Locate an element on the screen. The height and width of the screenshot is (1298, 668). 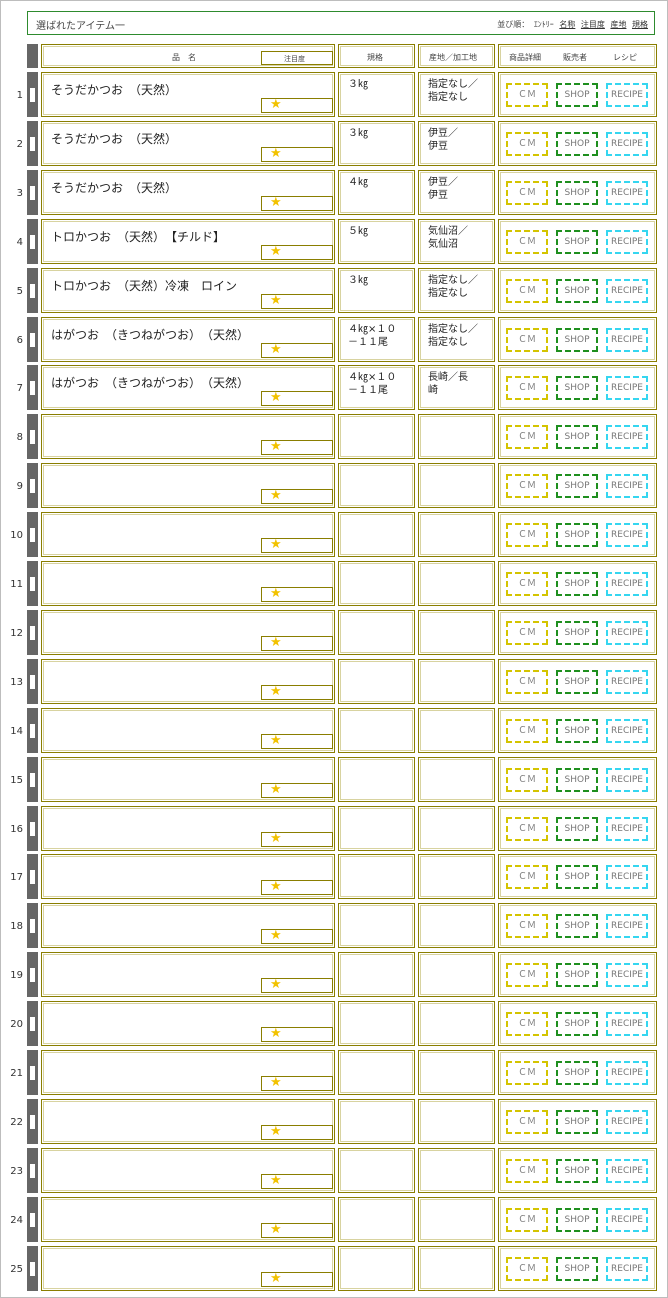
sort-by-spec-link: 規格 is located at coordinates (640, 24).